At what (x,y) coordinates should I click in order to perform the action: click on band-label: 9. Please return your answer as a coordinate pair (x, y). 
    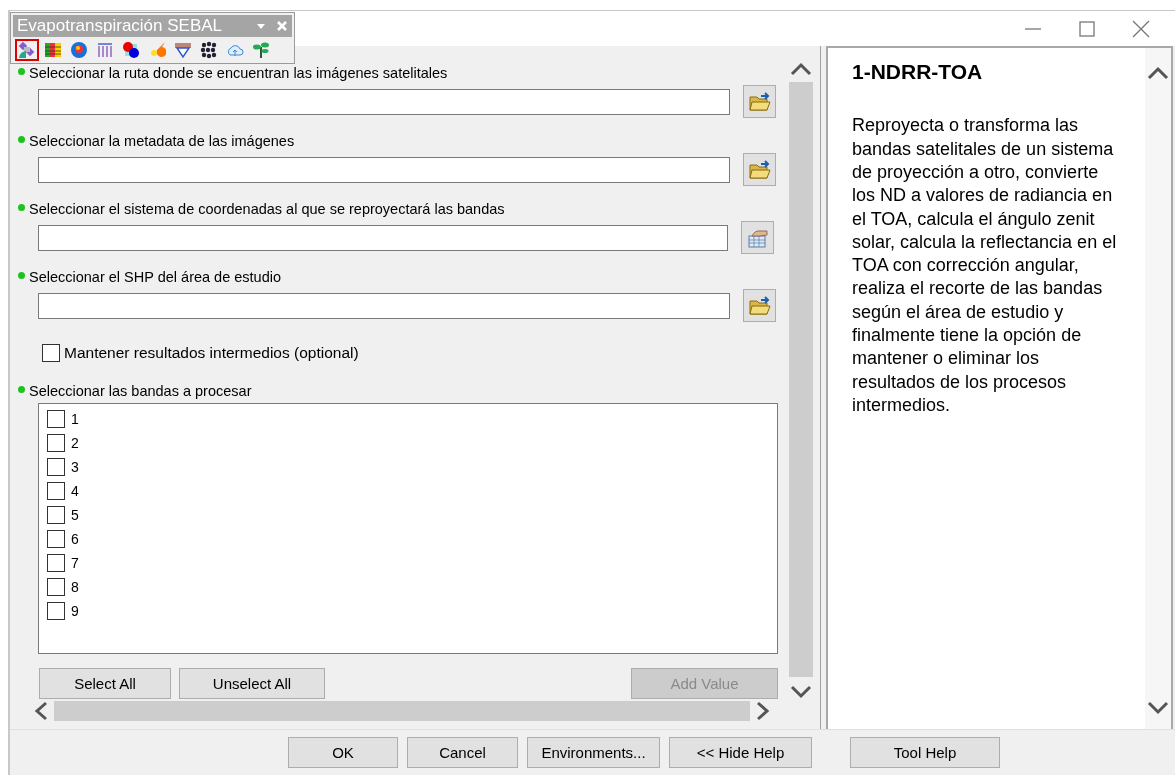
    Looking at the image, I should click on (75, 611).